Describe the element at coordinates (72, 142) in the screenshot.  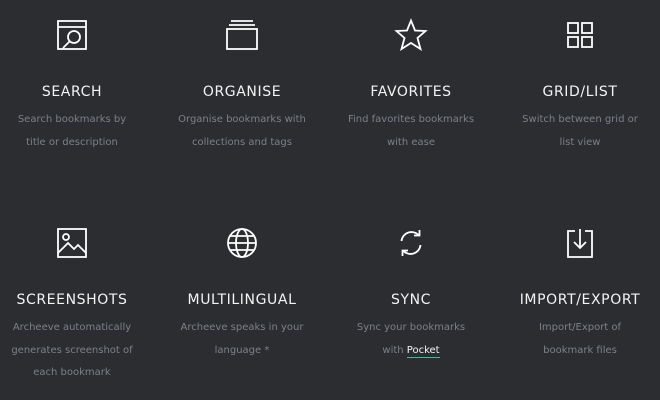
I see `description-line: title or description` at that location.